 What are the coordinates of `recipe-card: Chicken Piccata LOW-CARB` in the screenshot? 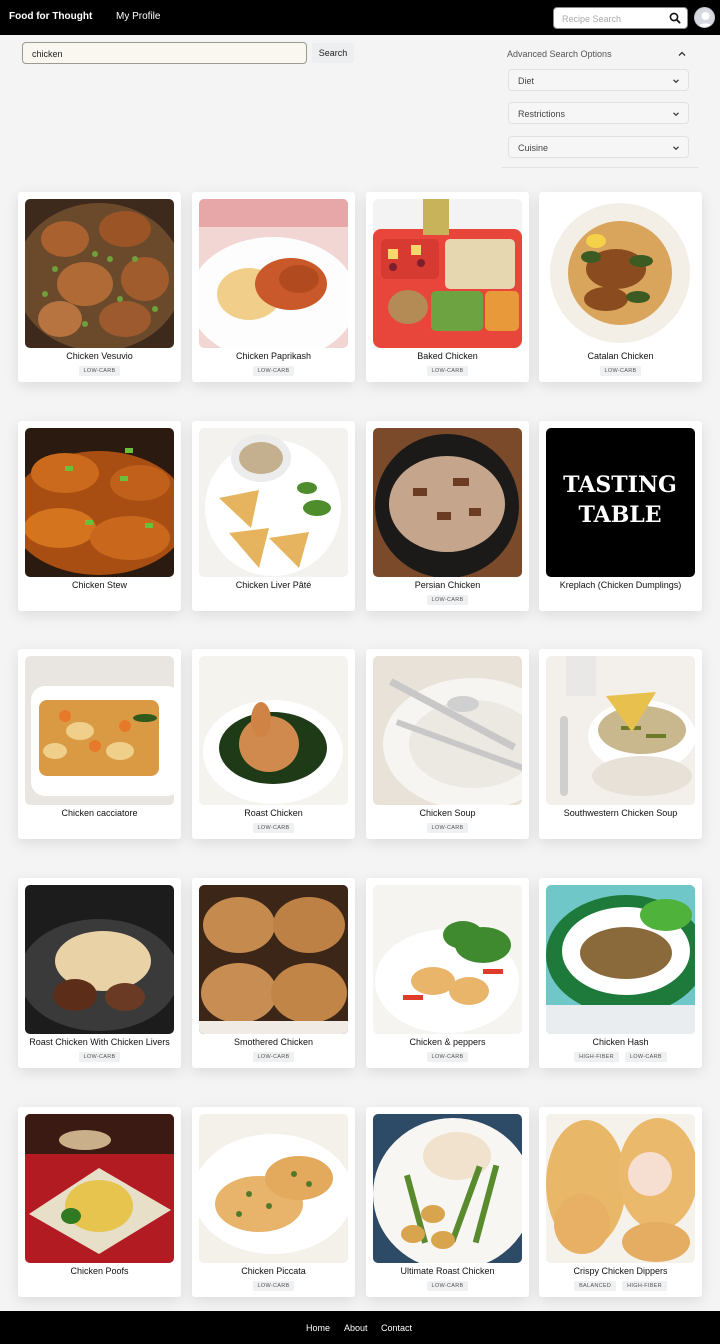 It's located at (273, 1202).